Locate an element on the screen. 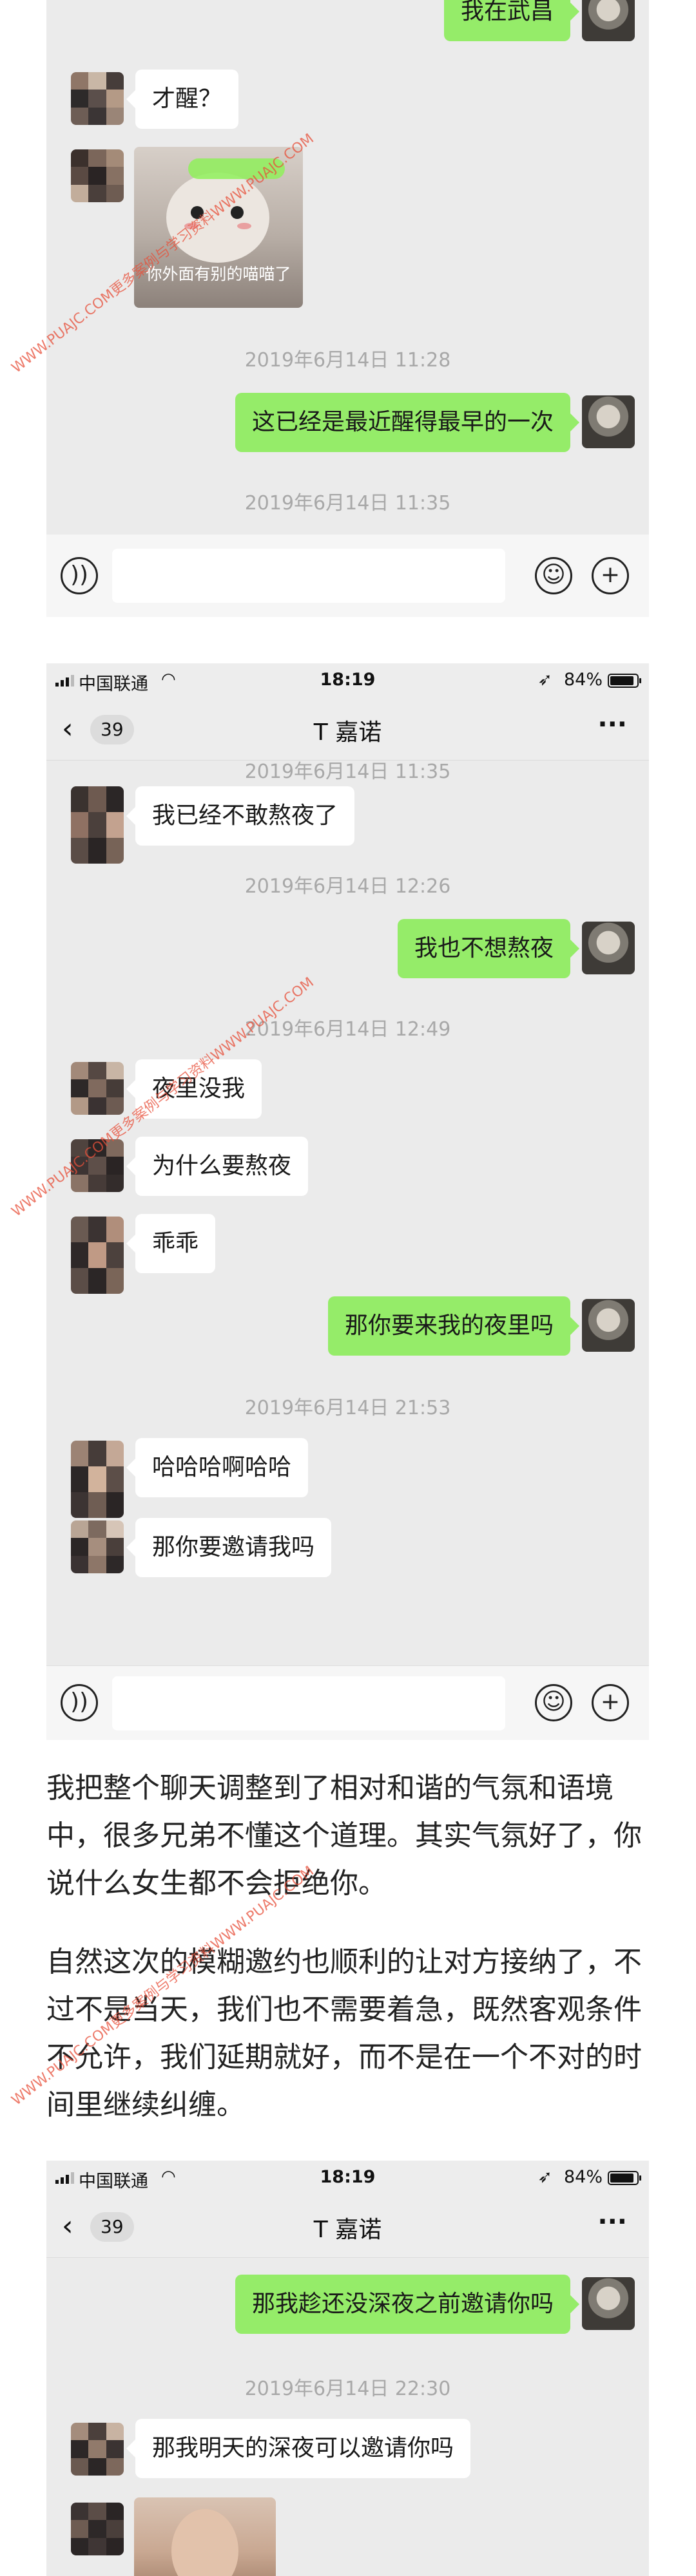  cat-blush-shape is located at coordinates (244, 226).